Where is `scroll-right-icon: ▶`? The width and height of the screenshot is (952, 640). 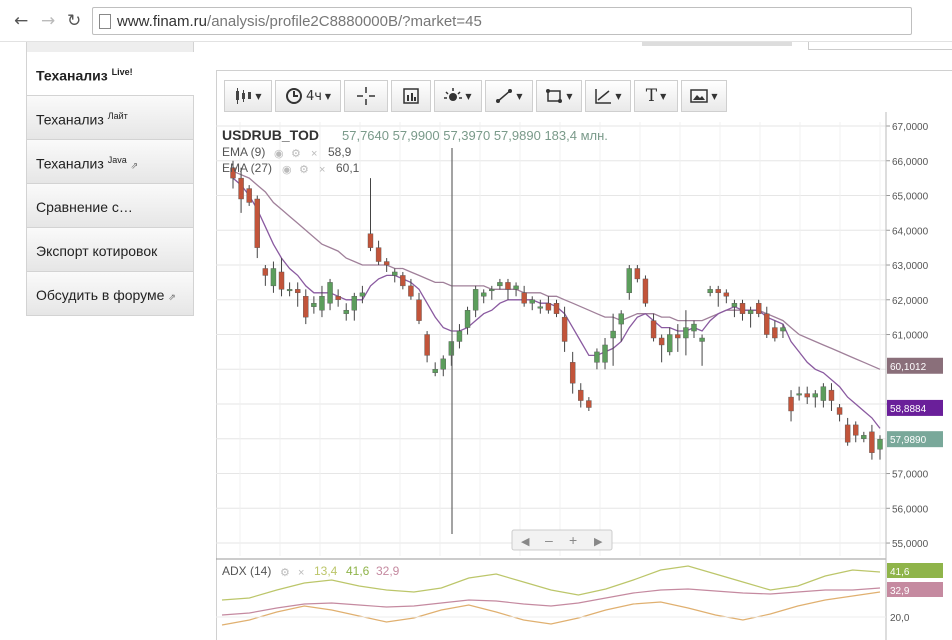 scroll-right-icon: ▶ is located at coordinates (598, 542).